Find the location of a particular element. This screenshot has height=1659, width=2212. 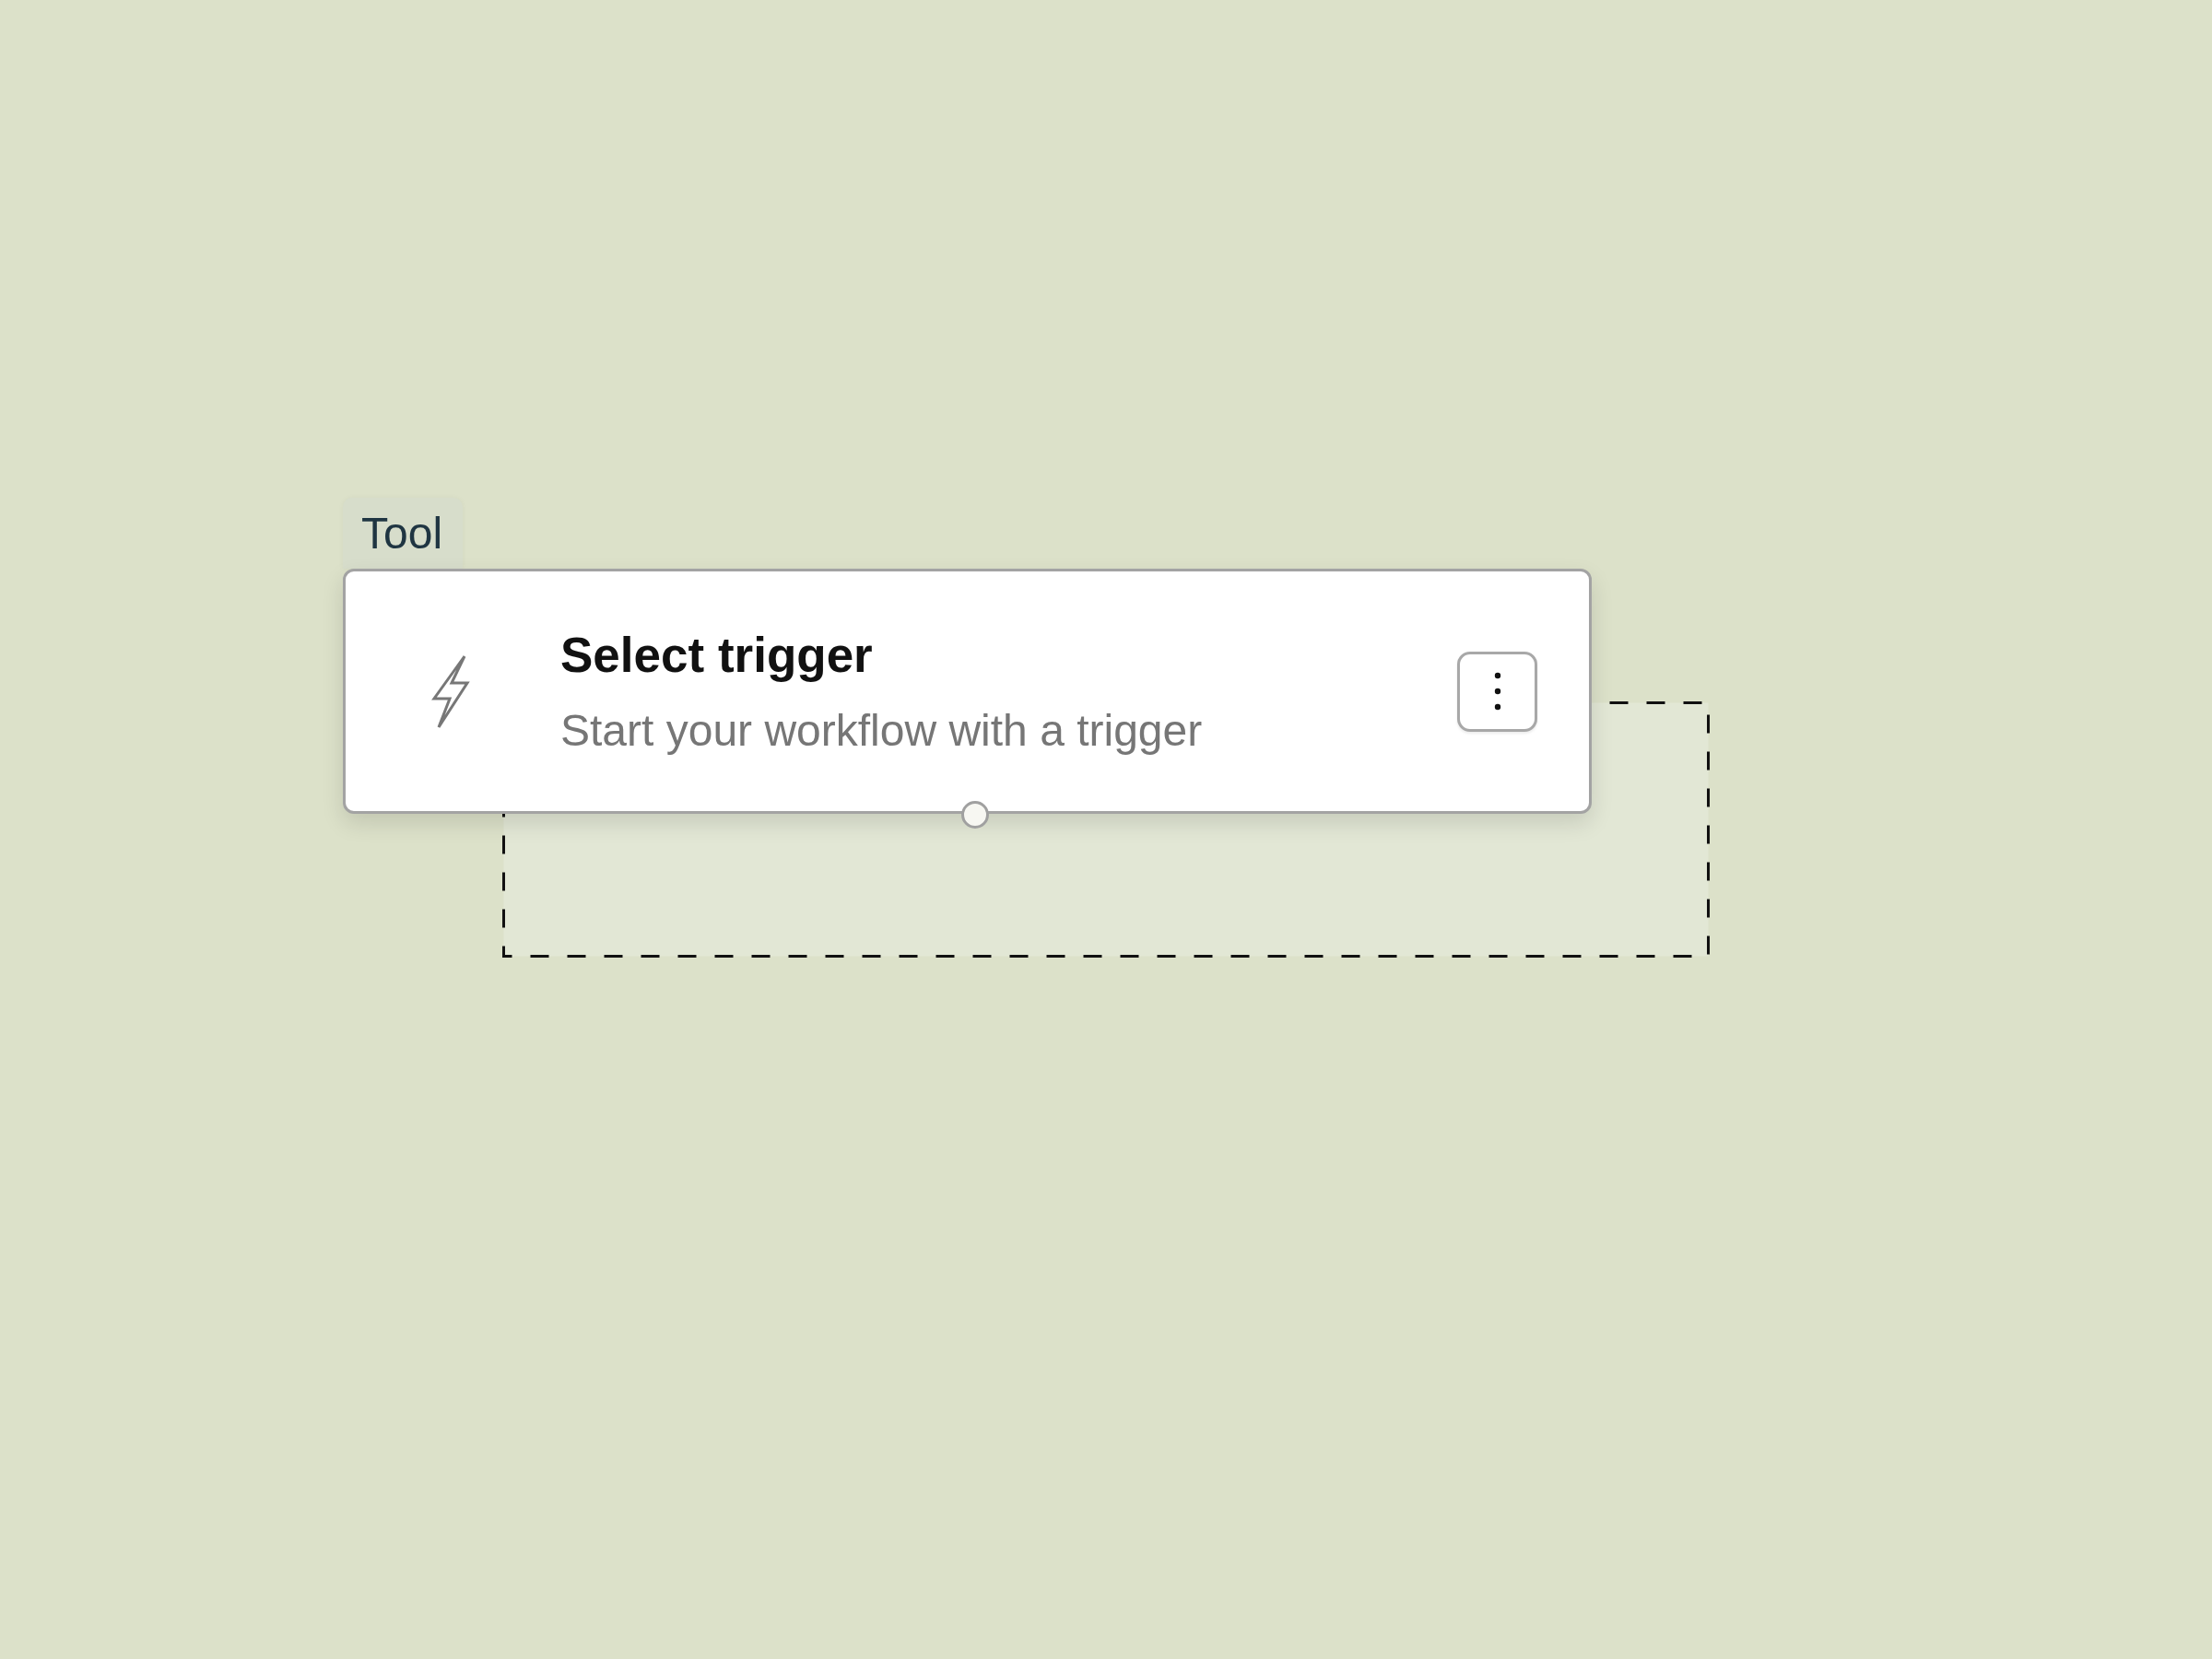

connection-handle is located at coordinates (975, 815).